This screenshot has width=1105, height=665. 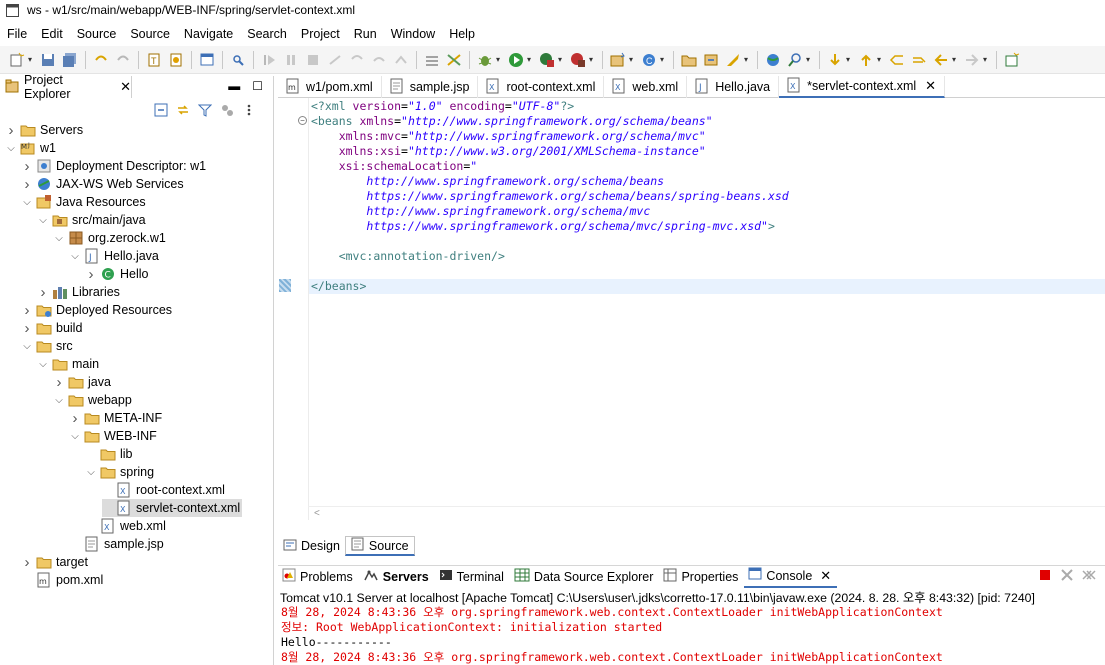 What do you see at coordinates (835, 60) in the screenshot?
I see `next-annotation-icon` at bounding box center [835, 60].